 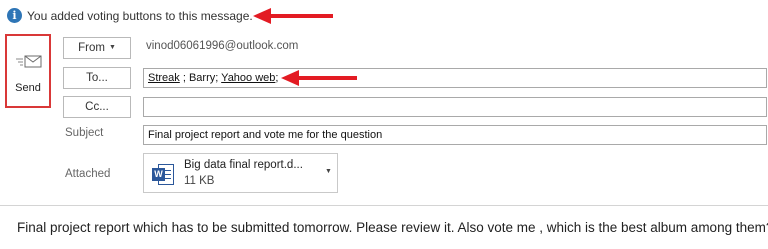 What do you see at coordinates (163, 174) in the screenshot?
I see `word-document-icon: W` at bounding box center [163, 174].